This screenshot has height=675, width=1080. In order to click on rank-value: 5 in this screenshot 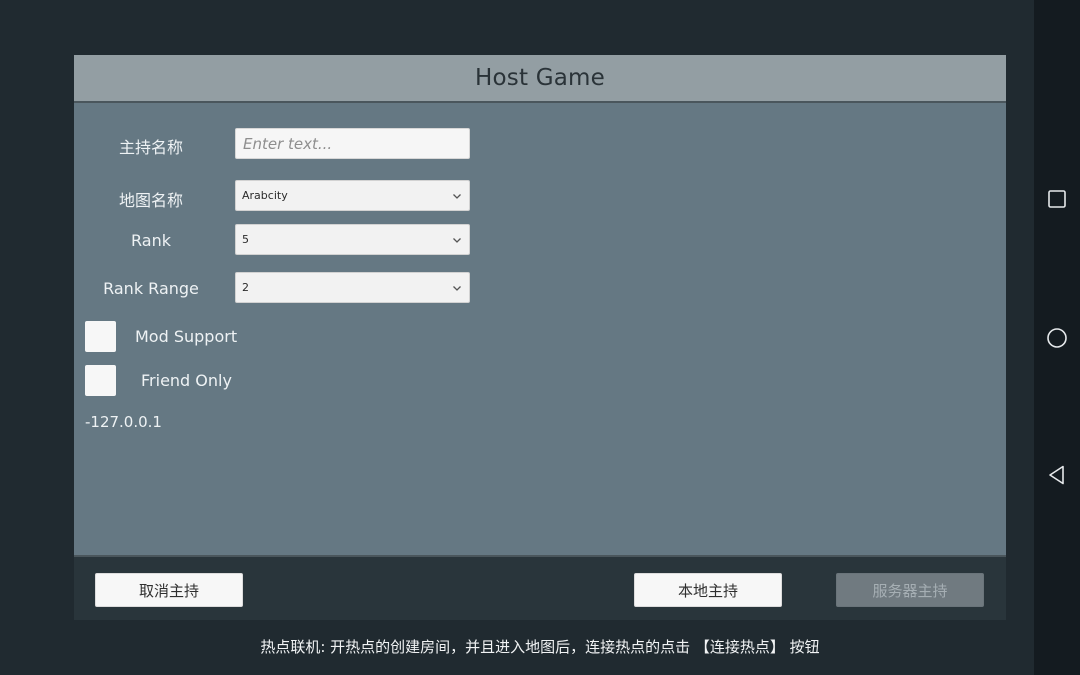, I will do `click(245, 239)`.